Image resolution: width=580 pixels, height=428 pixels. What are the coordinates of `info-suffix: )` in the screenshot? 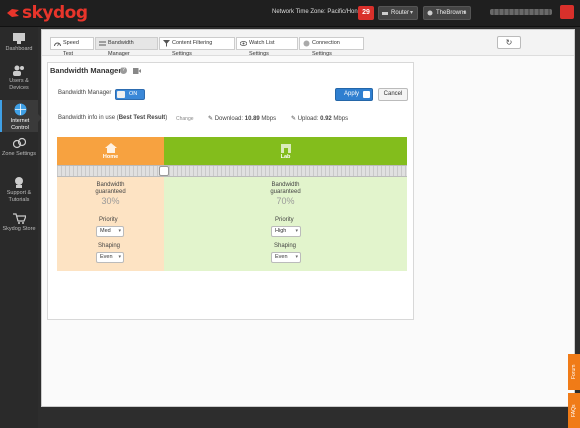 It's located at (166, 118).